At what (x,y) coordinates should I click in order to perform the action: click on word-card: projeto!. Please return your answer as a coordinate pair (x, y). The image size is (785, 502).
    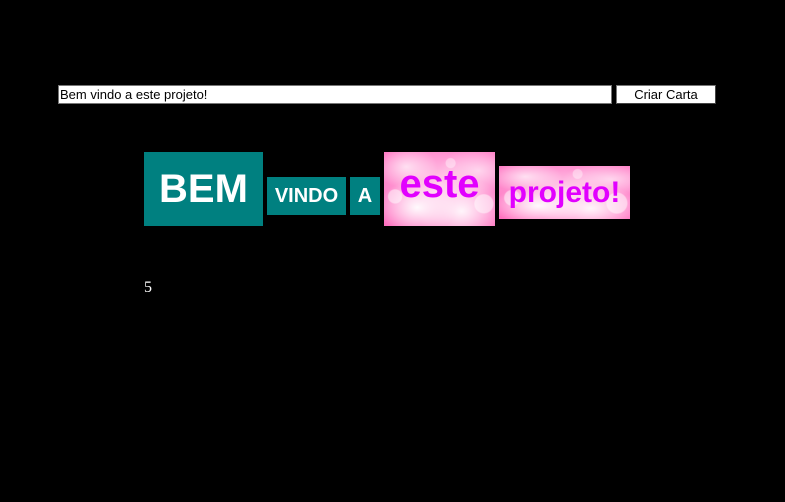
    Looking at the image, I should click on (564, 192).